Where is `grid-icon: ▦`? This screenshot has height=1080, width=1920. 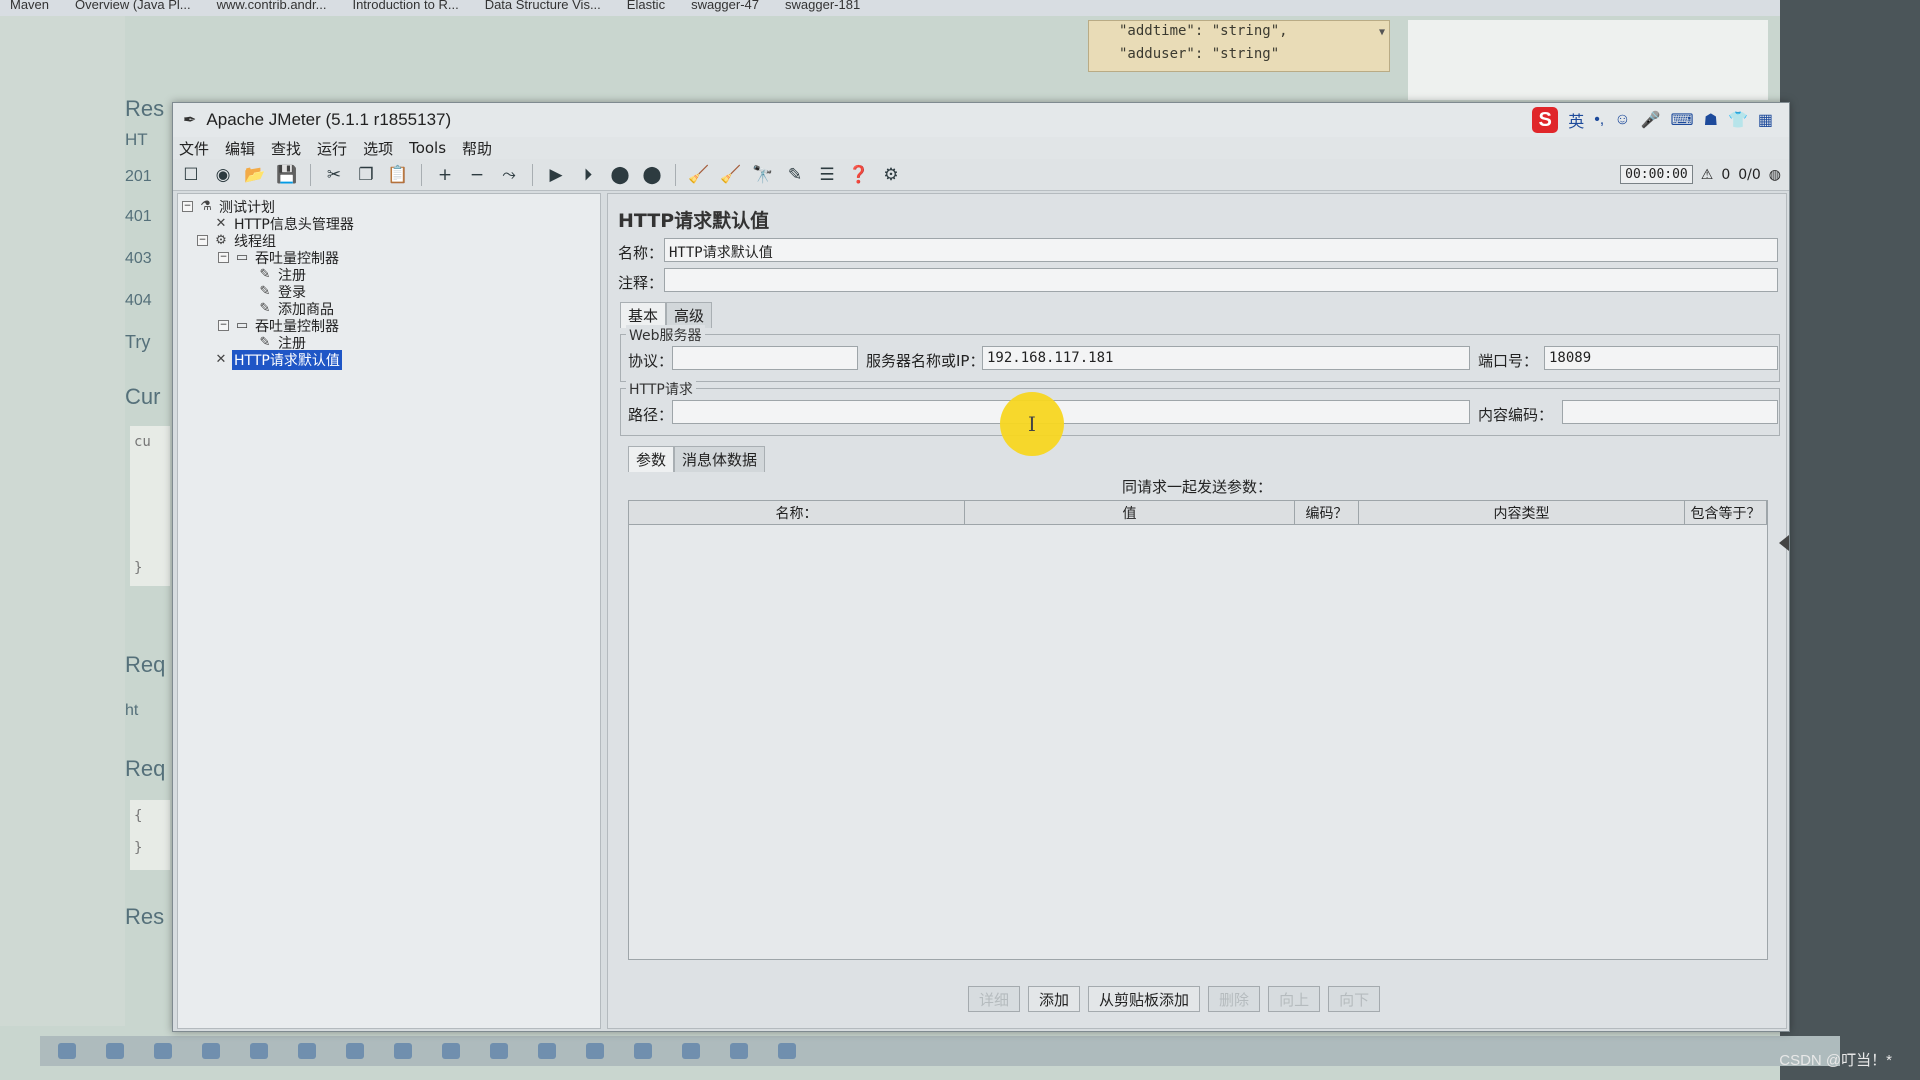
grid-icon: ▦ is located at coordinates (1765, 120).